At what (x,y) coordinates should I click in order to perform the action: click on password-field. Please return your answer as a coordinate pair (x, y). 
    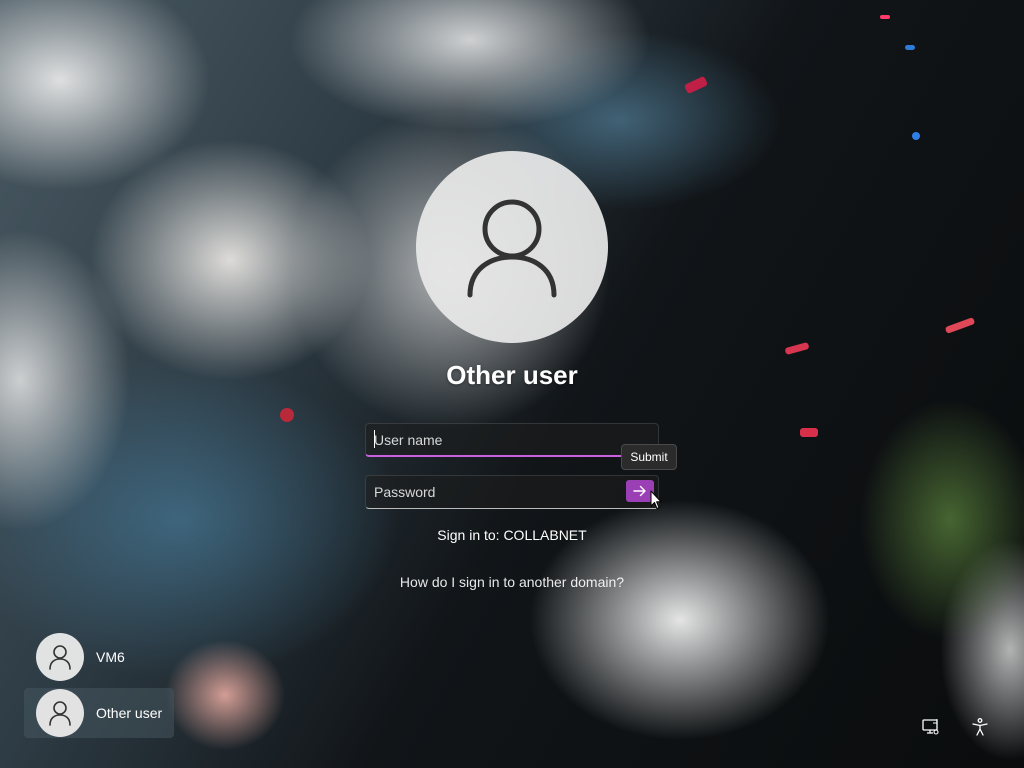
    Looking at the image, I should click on (512, 492).